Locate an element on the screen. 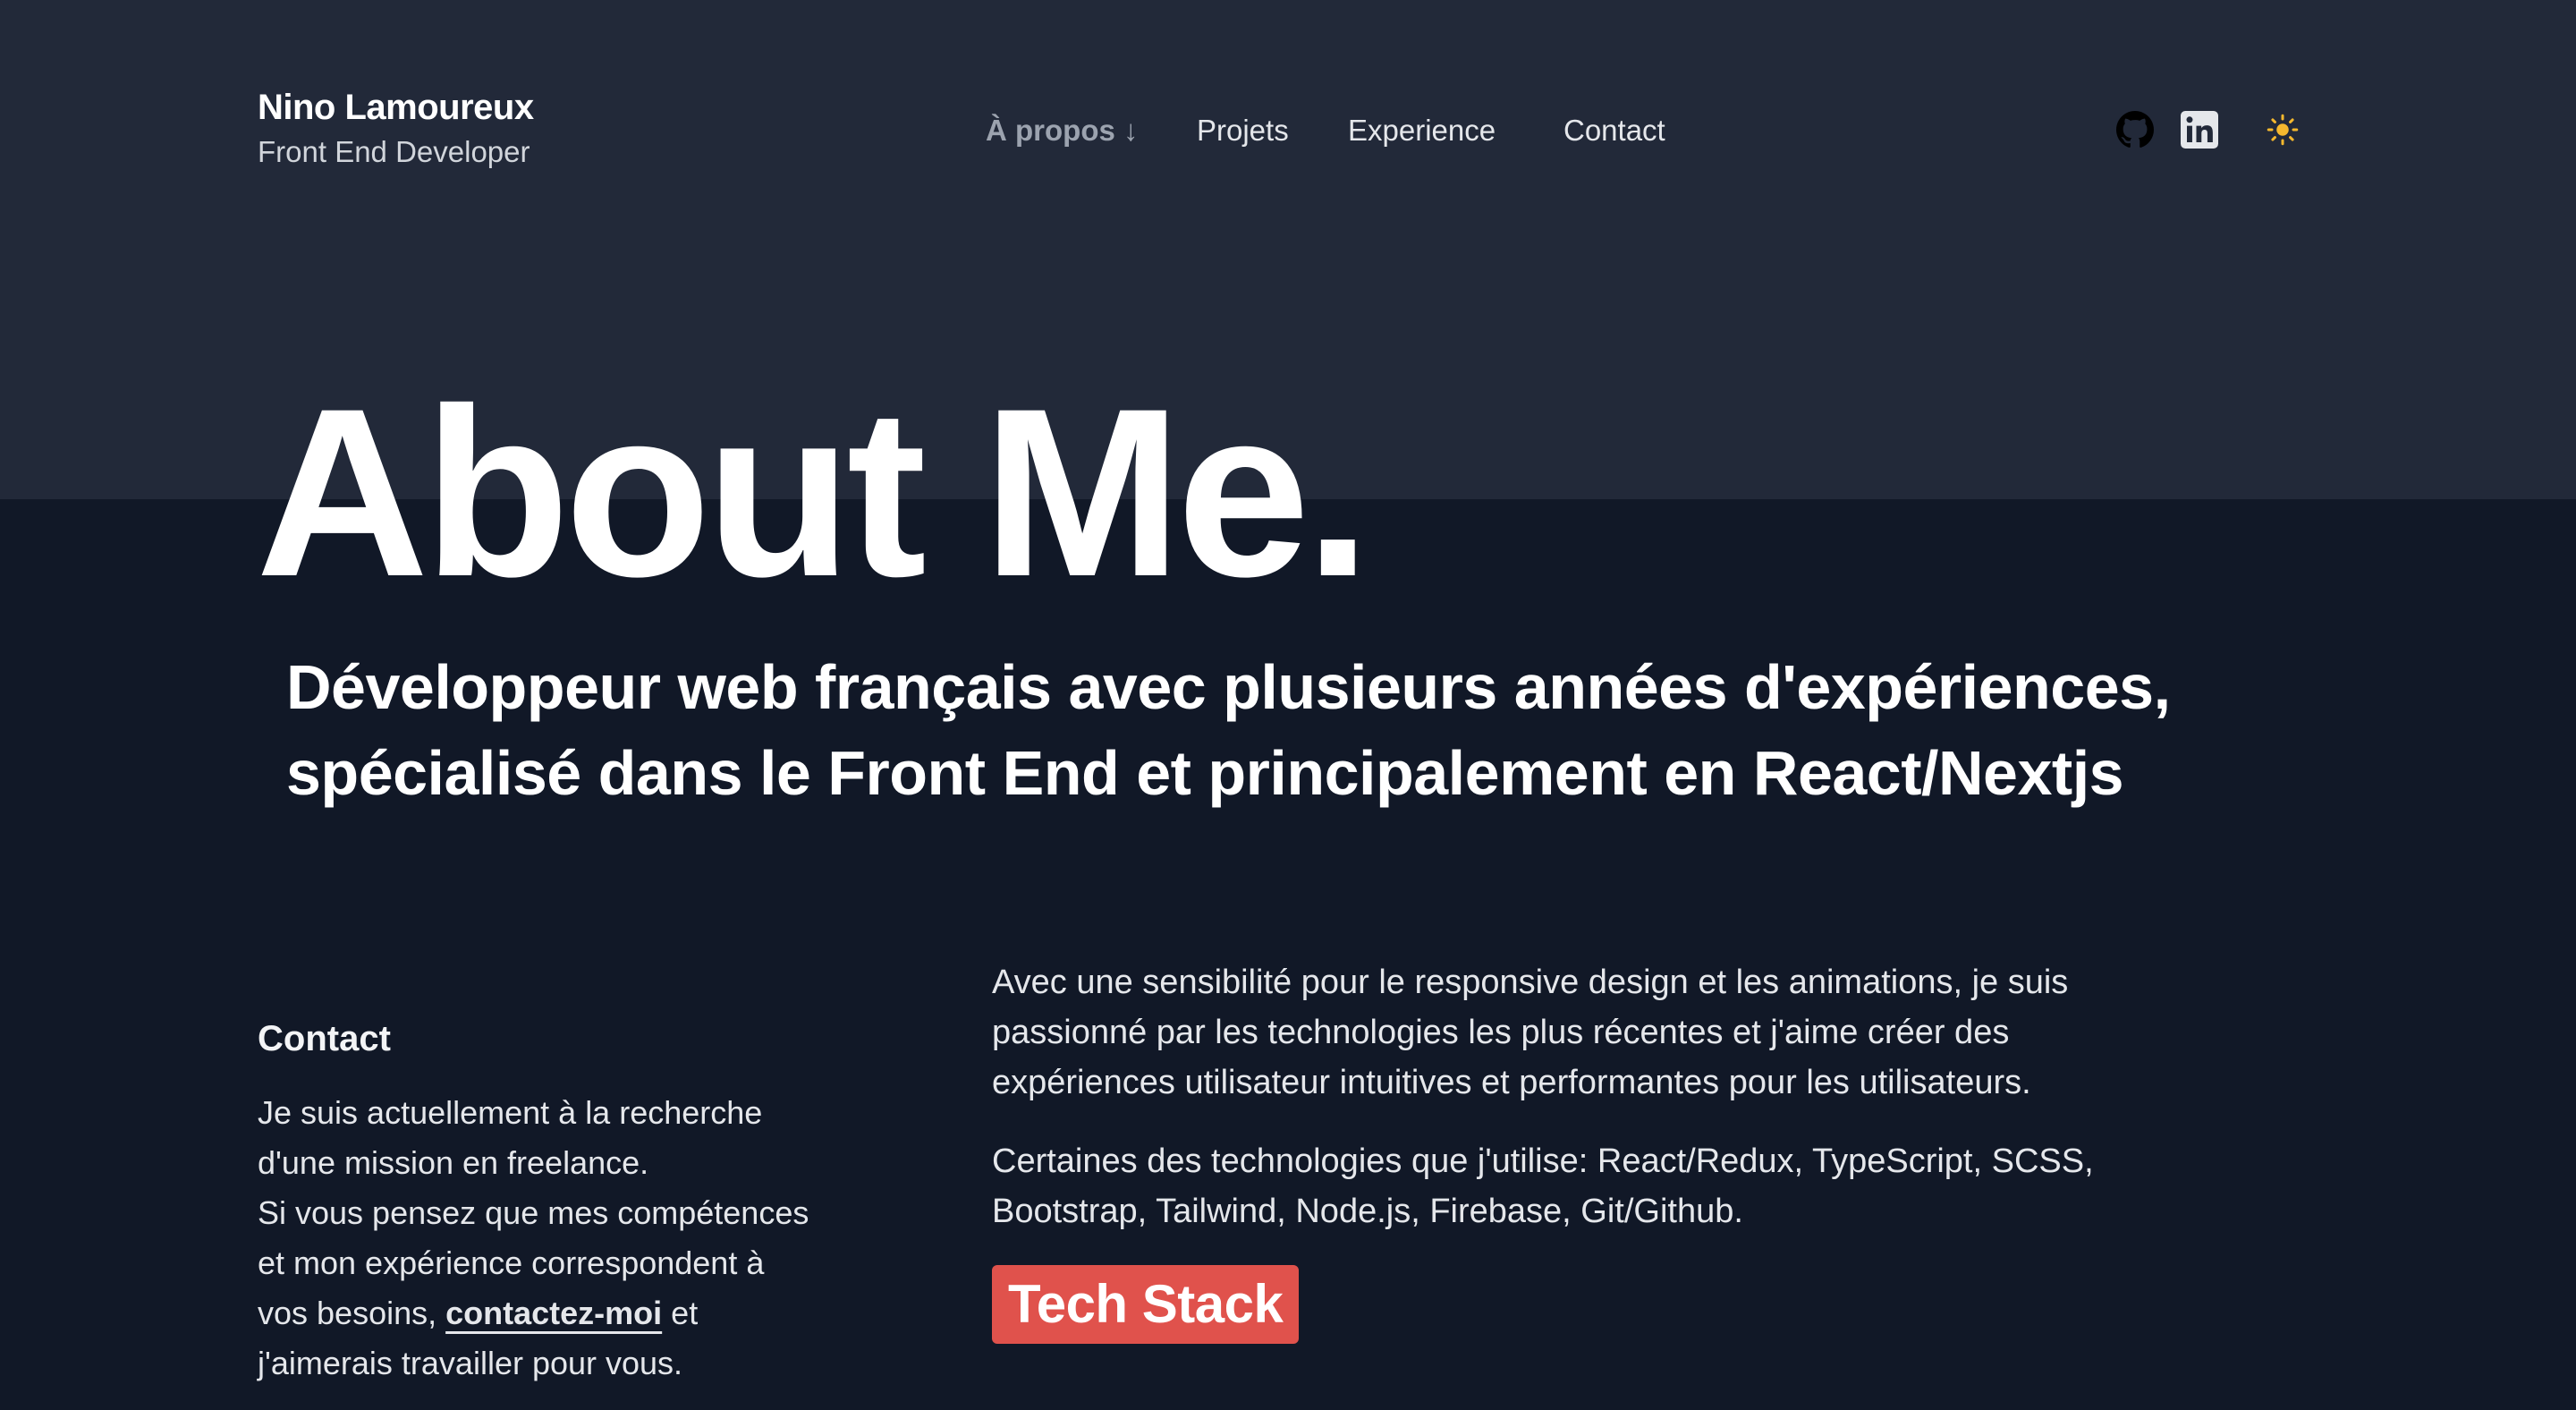 This screenshot has width=2576, height=1410. brand-role: Front End Developer is located at coordinates (394, 152).